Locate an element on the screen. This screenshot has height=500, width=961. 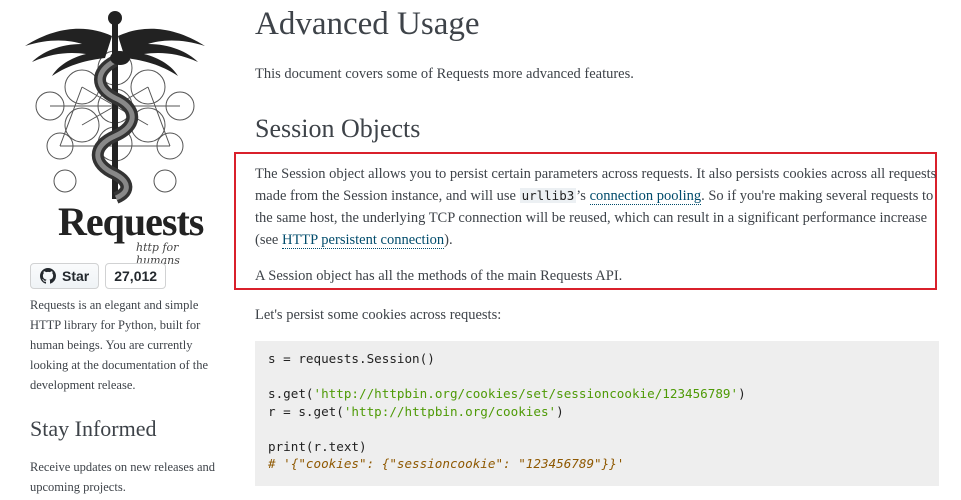
star-label: Star is located at coordinates (76, 276).